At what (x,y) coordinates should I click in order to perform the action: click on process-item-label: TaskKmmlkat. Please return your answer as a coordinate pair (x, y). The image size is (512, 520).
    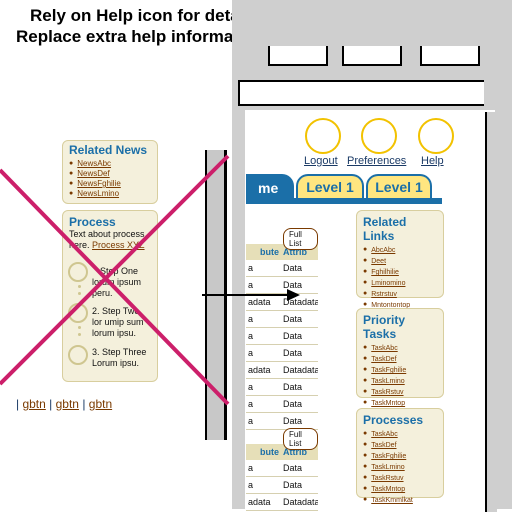
    Looking at the image, I should click on (392, 500).